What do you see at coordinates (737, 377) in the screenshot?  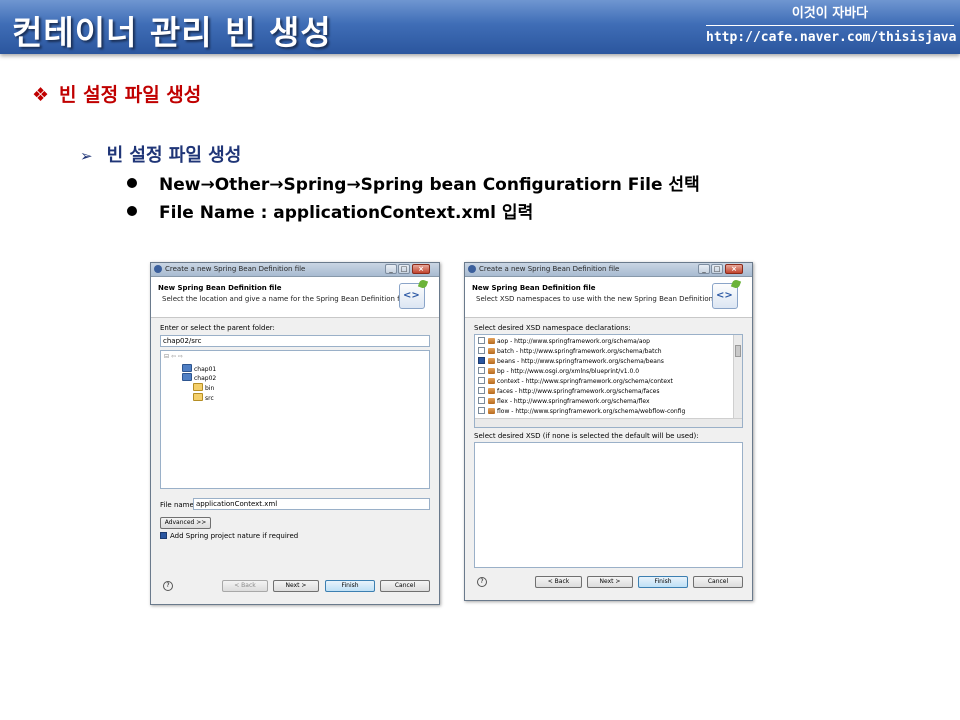 I see `vertical-scrollbar` at bounding box center [737, 377].